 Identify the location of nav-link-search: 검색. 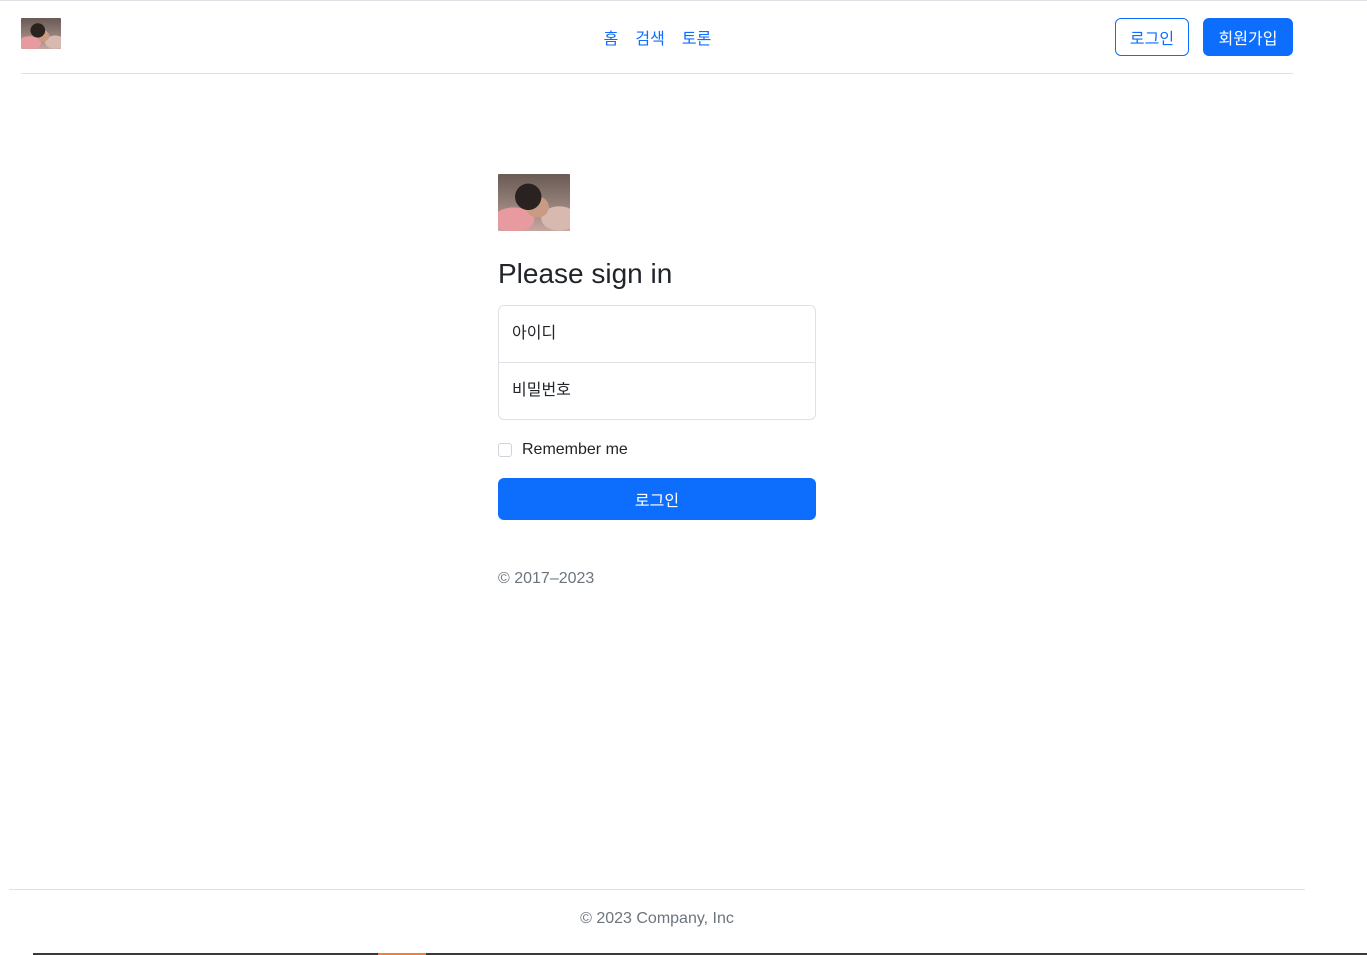
(649, 37).